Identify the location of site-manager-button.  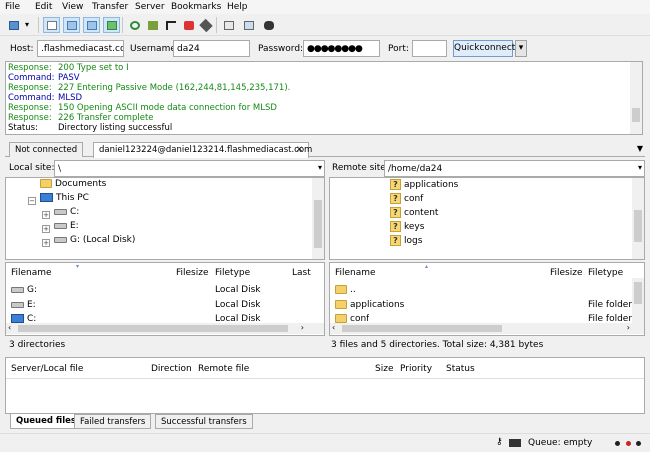
(13, 25).